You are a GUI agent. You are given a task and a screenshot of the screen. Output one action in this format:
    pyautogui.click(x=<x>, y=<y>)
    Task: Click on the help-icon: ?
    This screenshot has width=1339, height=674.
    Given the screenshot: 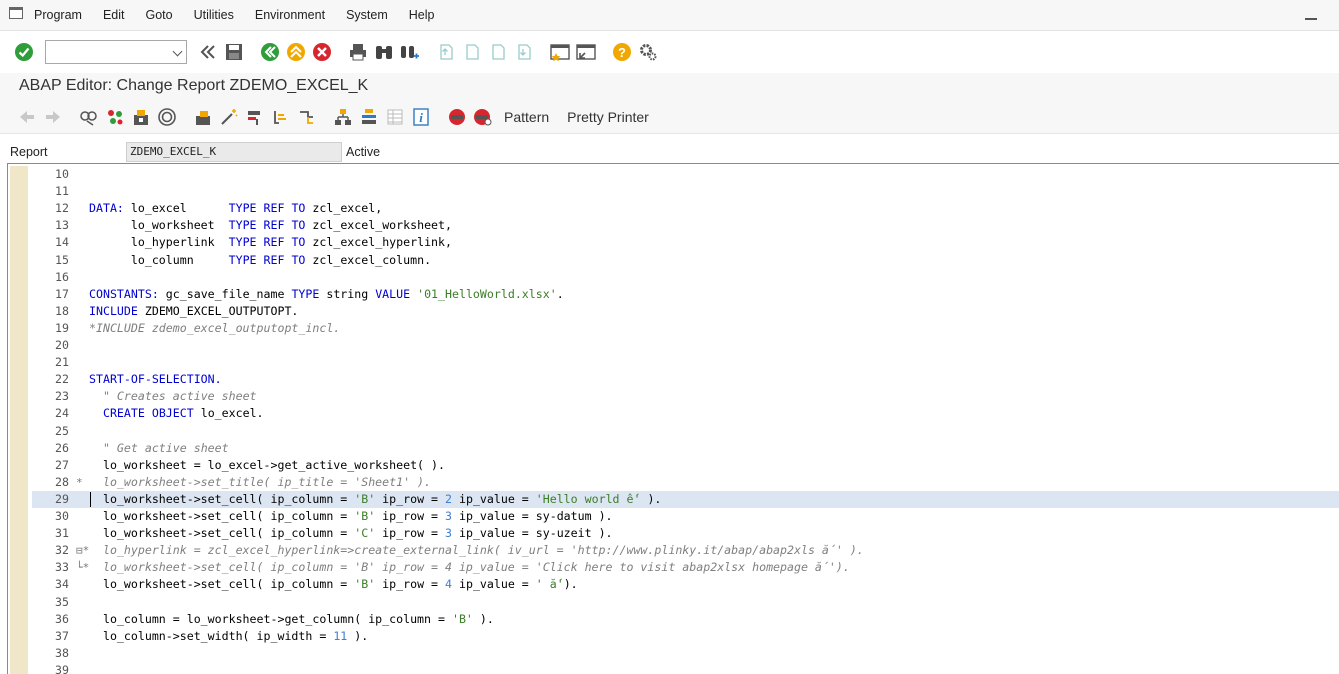 What is the action you would take?
    pyautogui.click(x=622, y=52)
    